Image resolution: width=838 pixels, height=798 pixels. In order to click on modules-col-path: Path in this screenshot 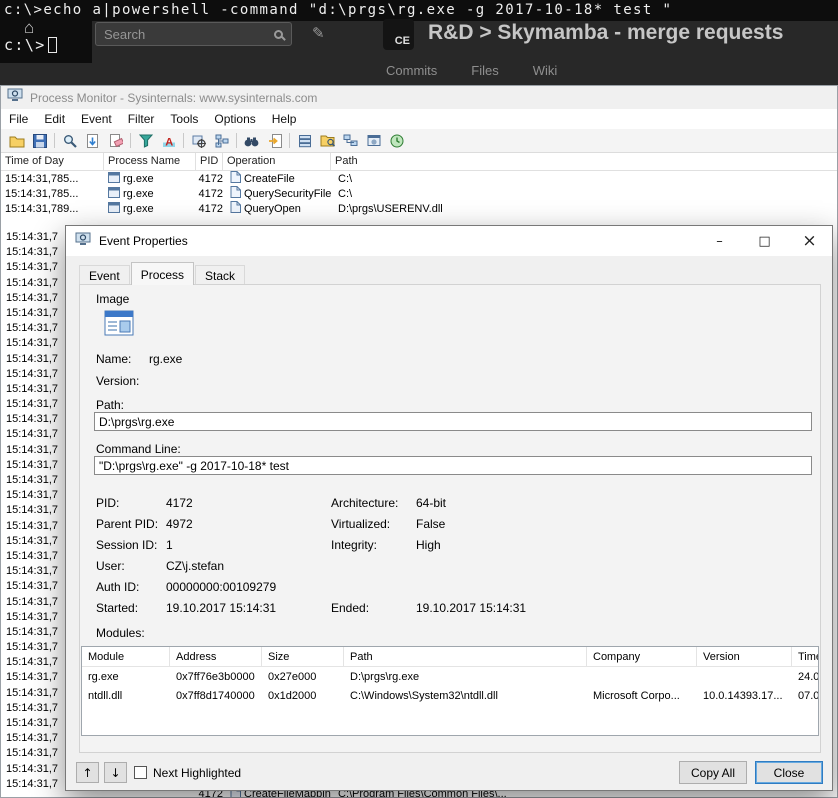, I will do `click(465, 656)`.